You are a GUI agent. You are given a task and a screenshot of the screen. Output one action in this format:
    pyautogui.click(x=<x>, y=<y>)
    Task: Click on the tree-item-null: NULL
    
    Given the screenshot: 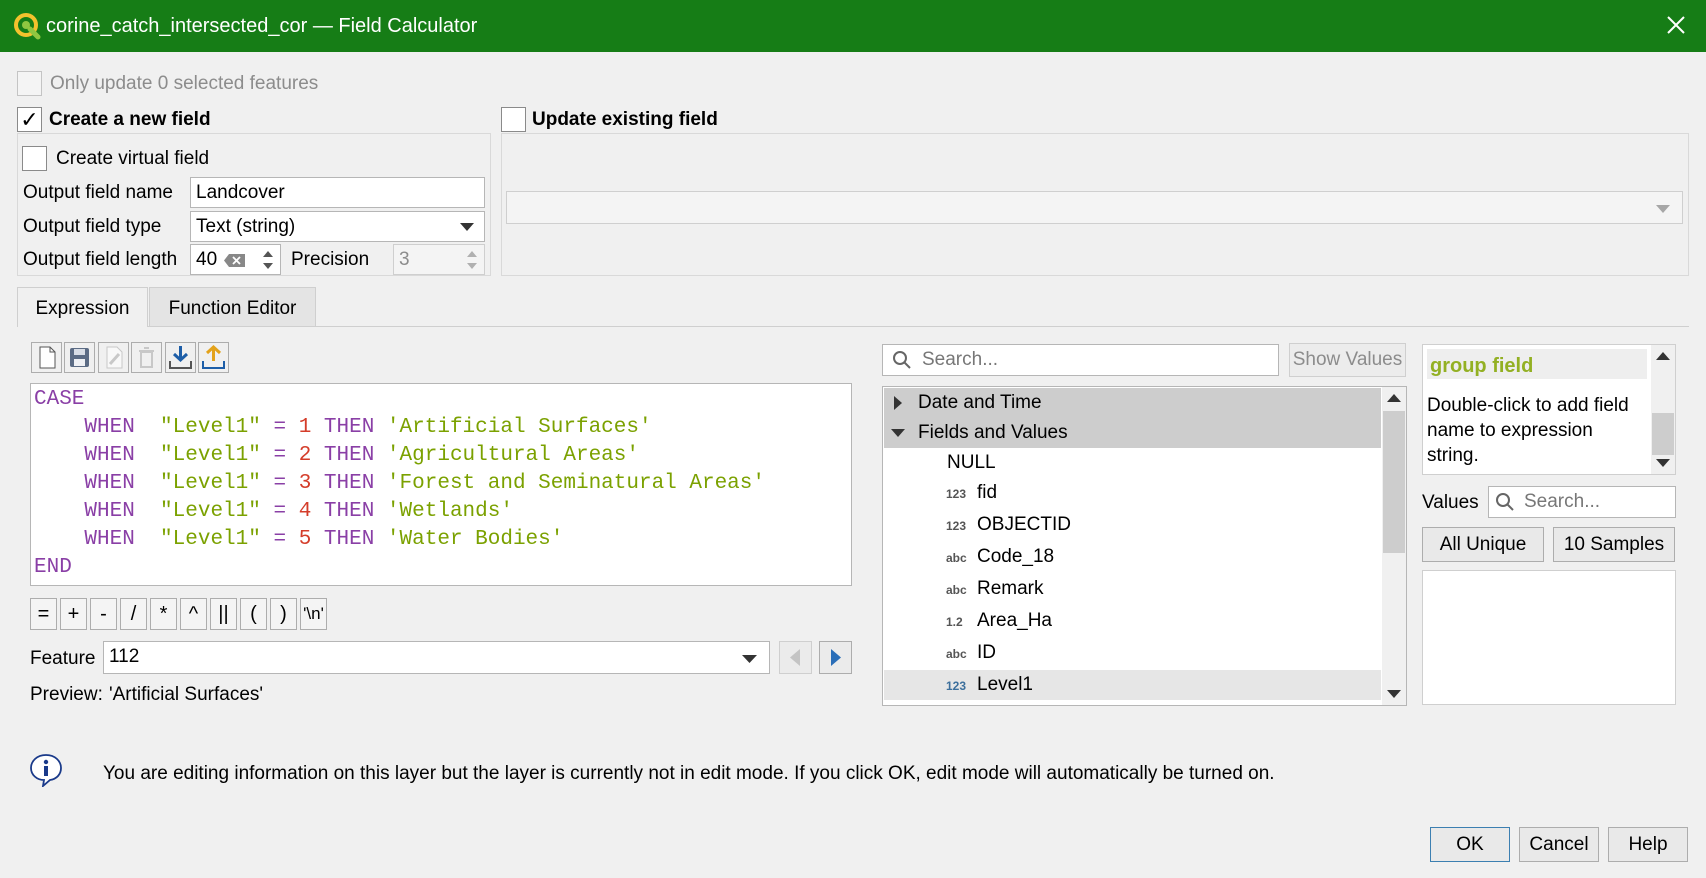 What is the action you would take?
    pyautogui.click(x=1132, y=463)
    